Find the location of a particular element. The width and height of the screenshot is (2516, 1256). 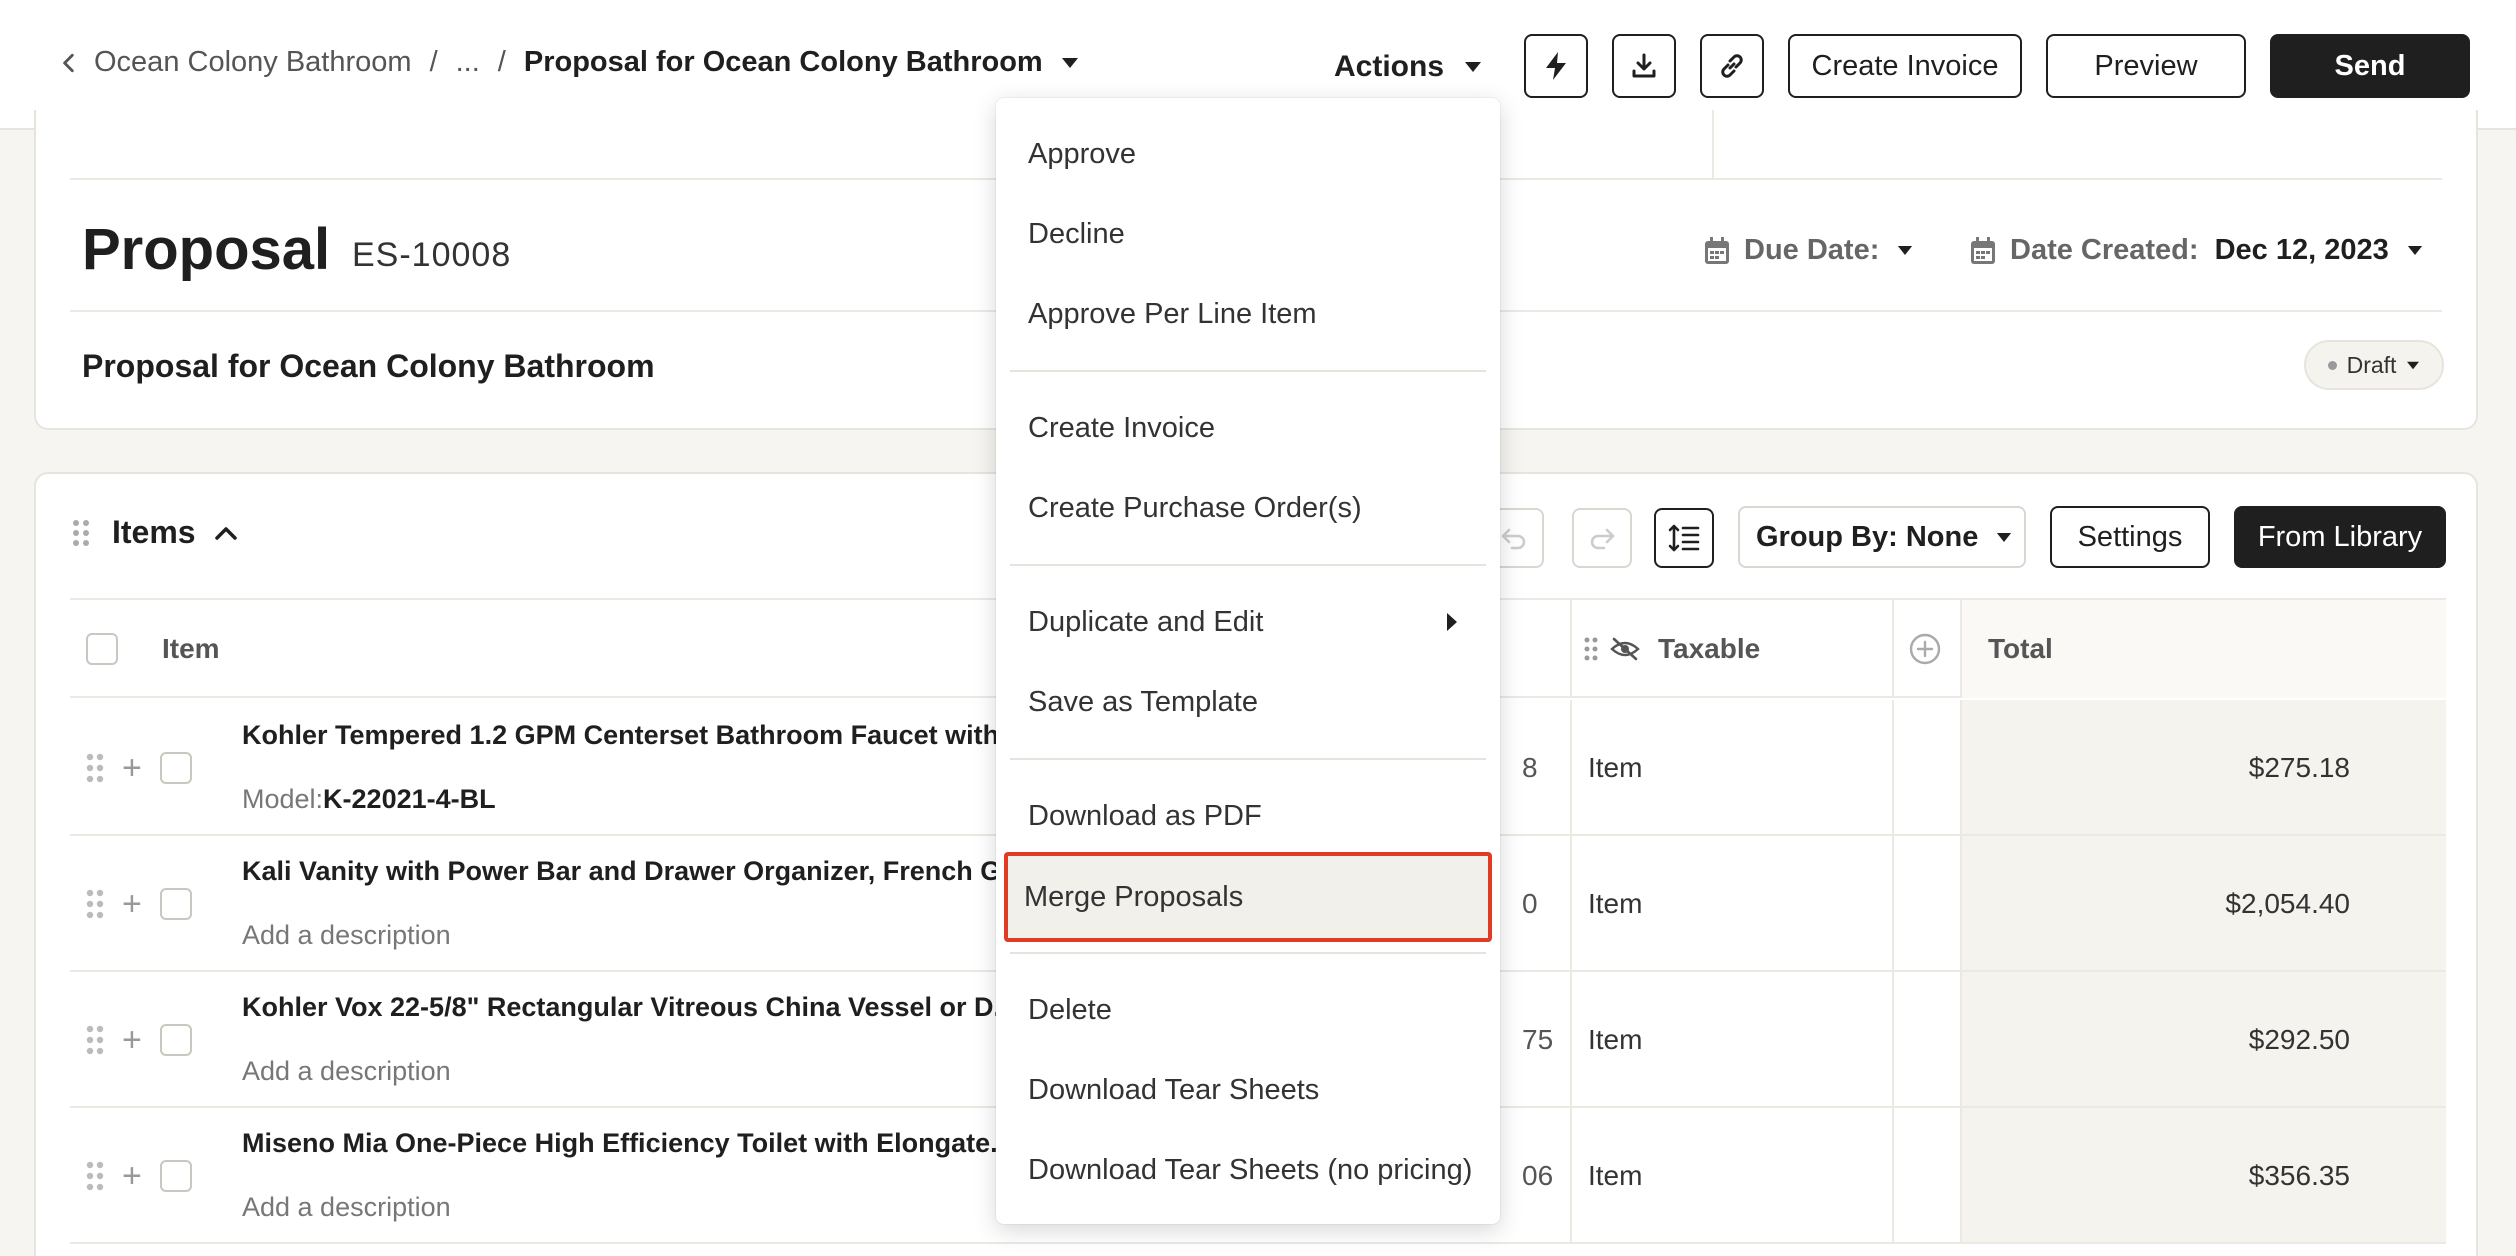

redo-button is located at coordinates (1602, 538).